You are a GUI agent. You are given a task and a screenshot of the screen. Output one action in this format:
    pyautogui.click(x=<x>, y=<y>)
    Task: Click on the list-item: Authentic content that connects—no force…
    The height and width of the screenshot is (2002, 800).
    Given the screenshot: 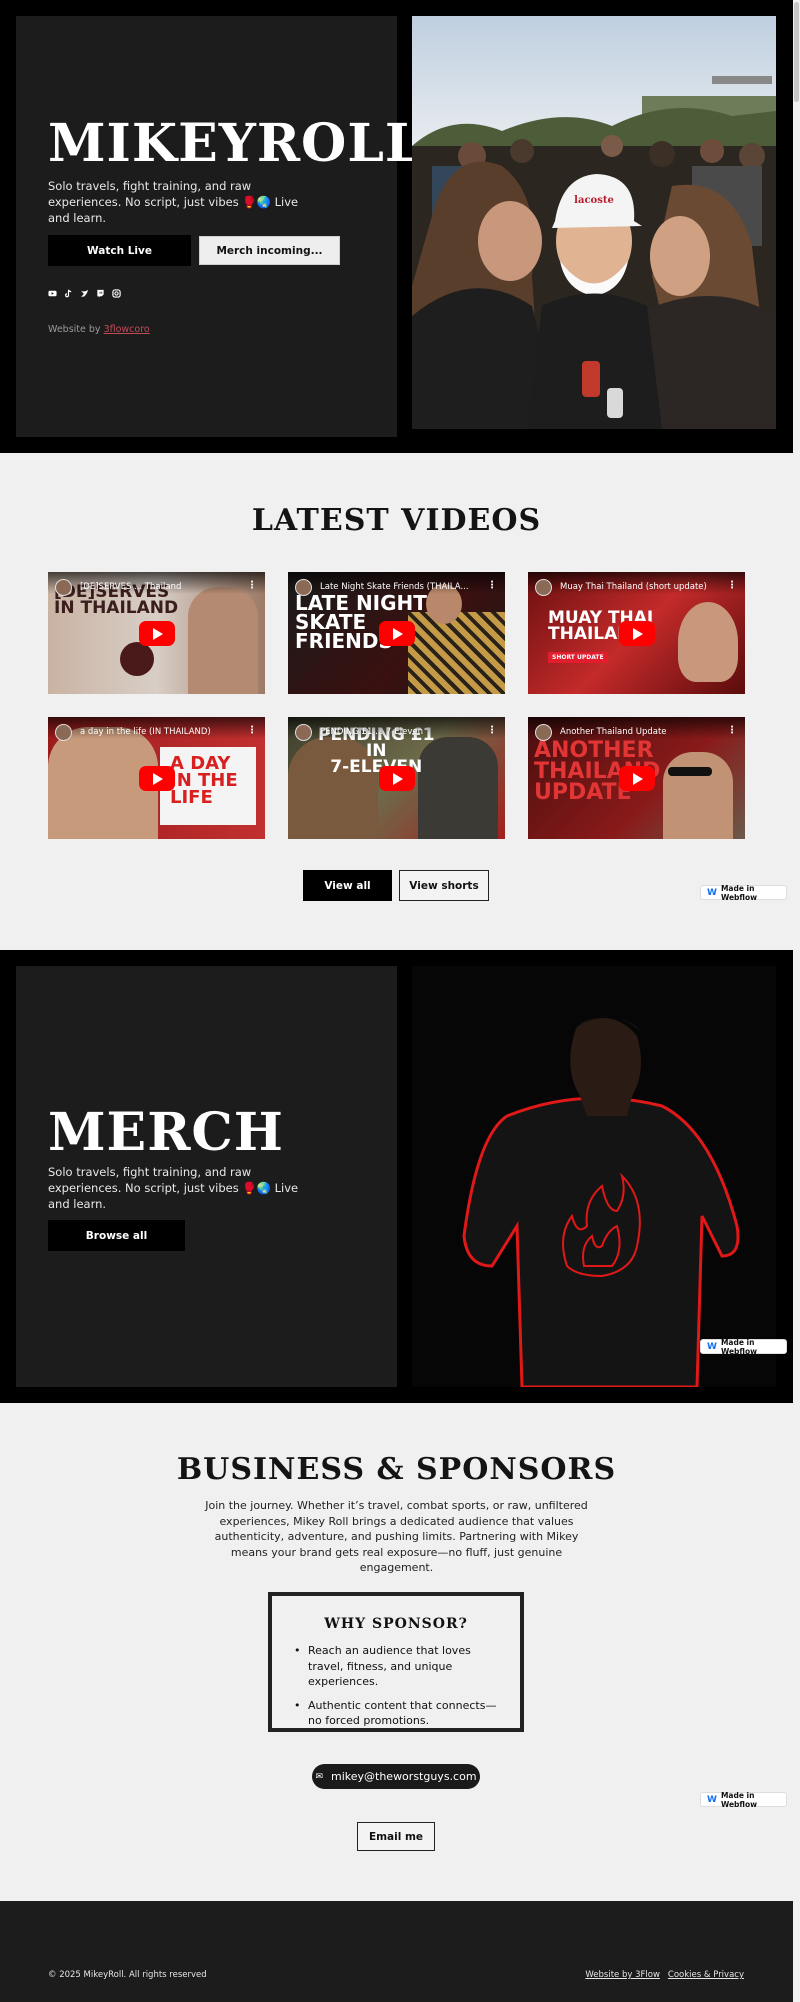 What is the action you would take?
    pyautogui.click(x=399, y=1713)
    